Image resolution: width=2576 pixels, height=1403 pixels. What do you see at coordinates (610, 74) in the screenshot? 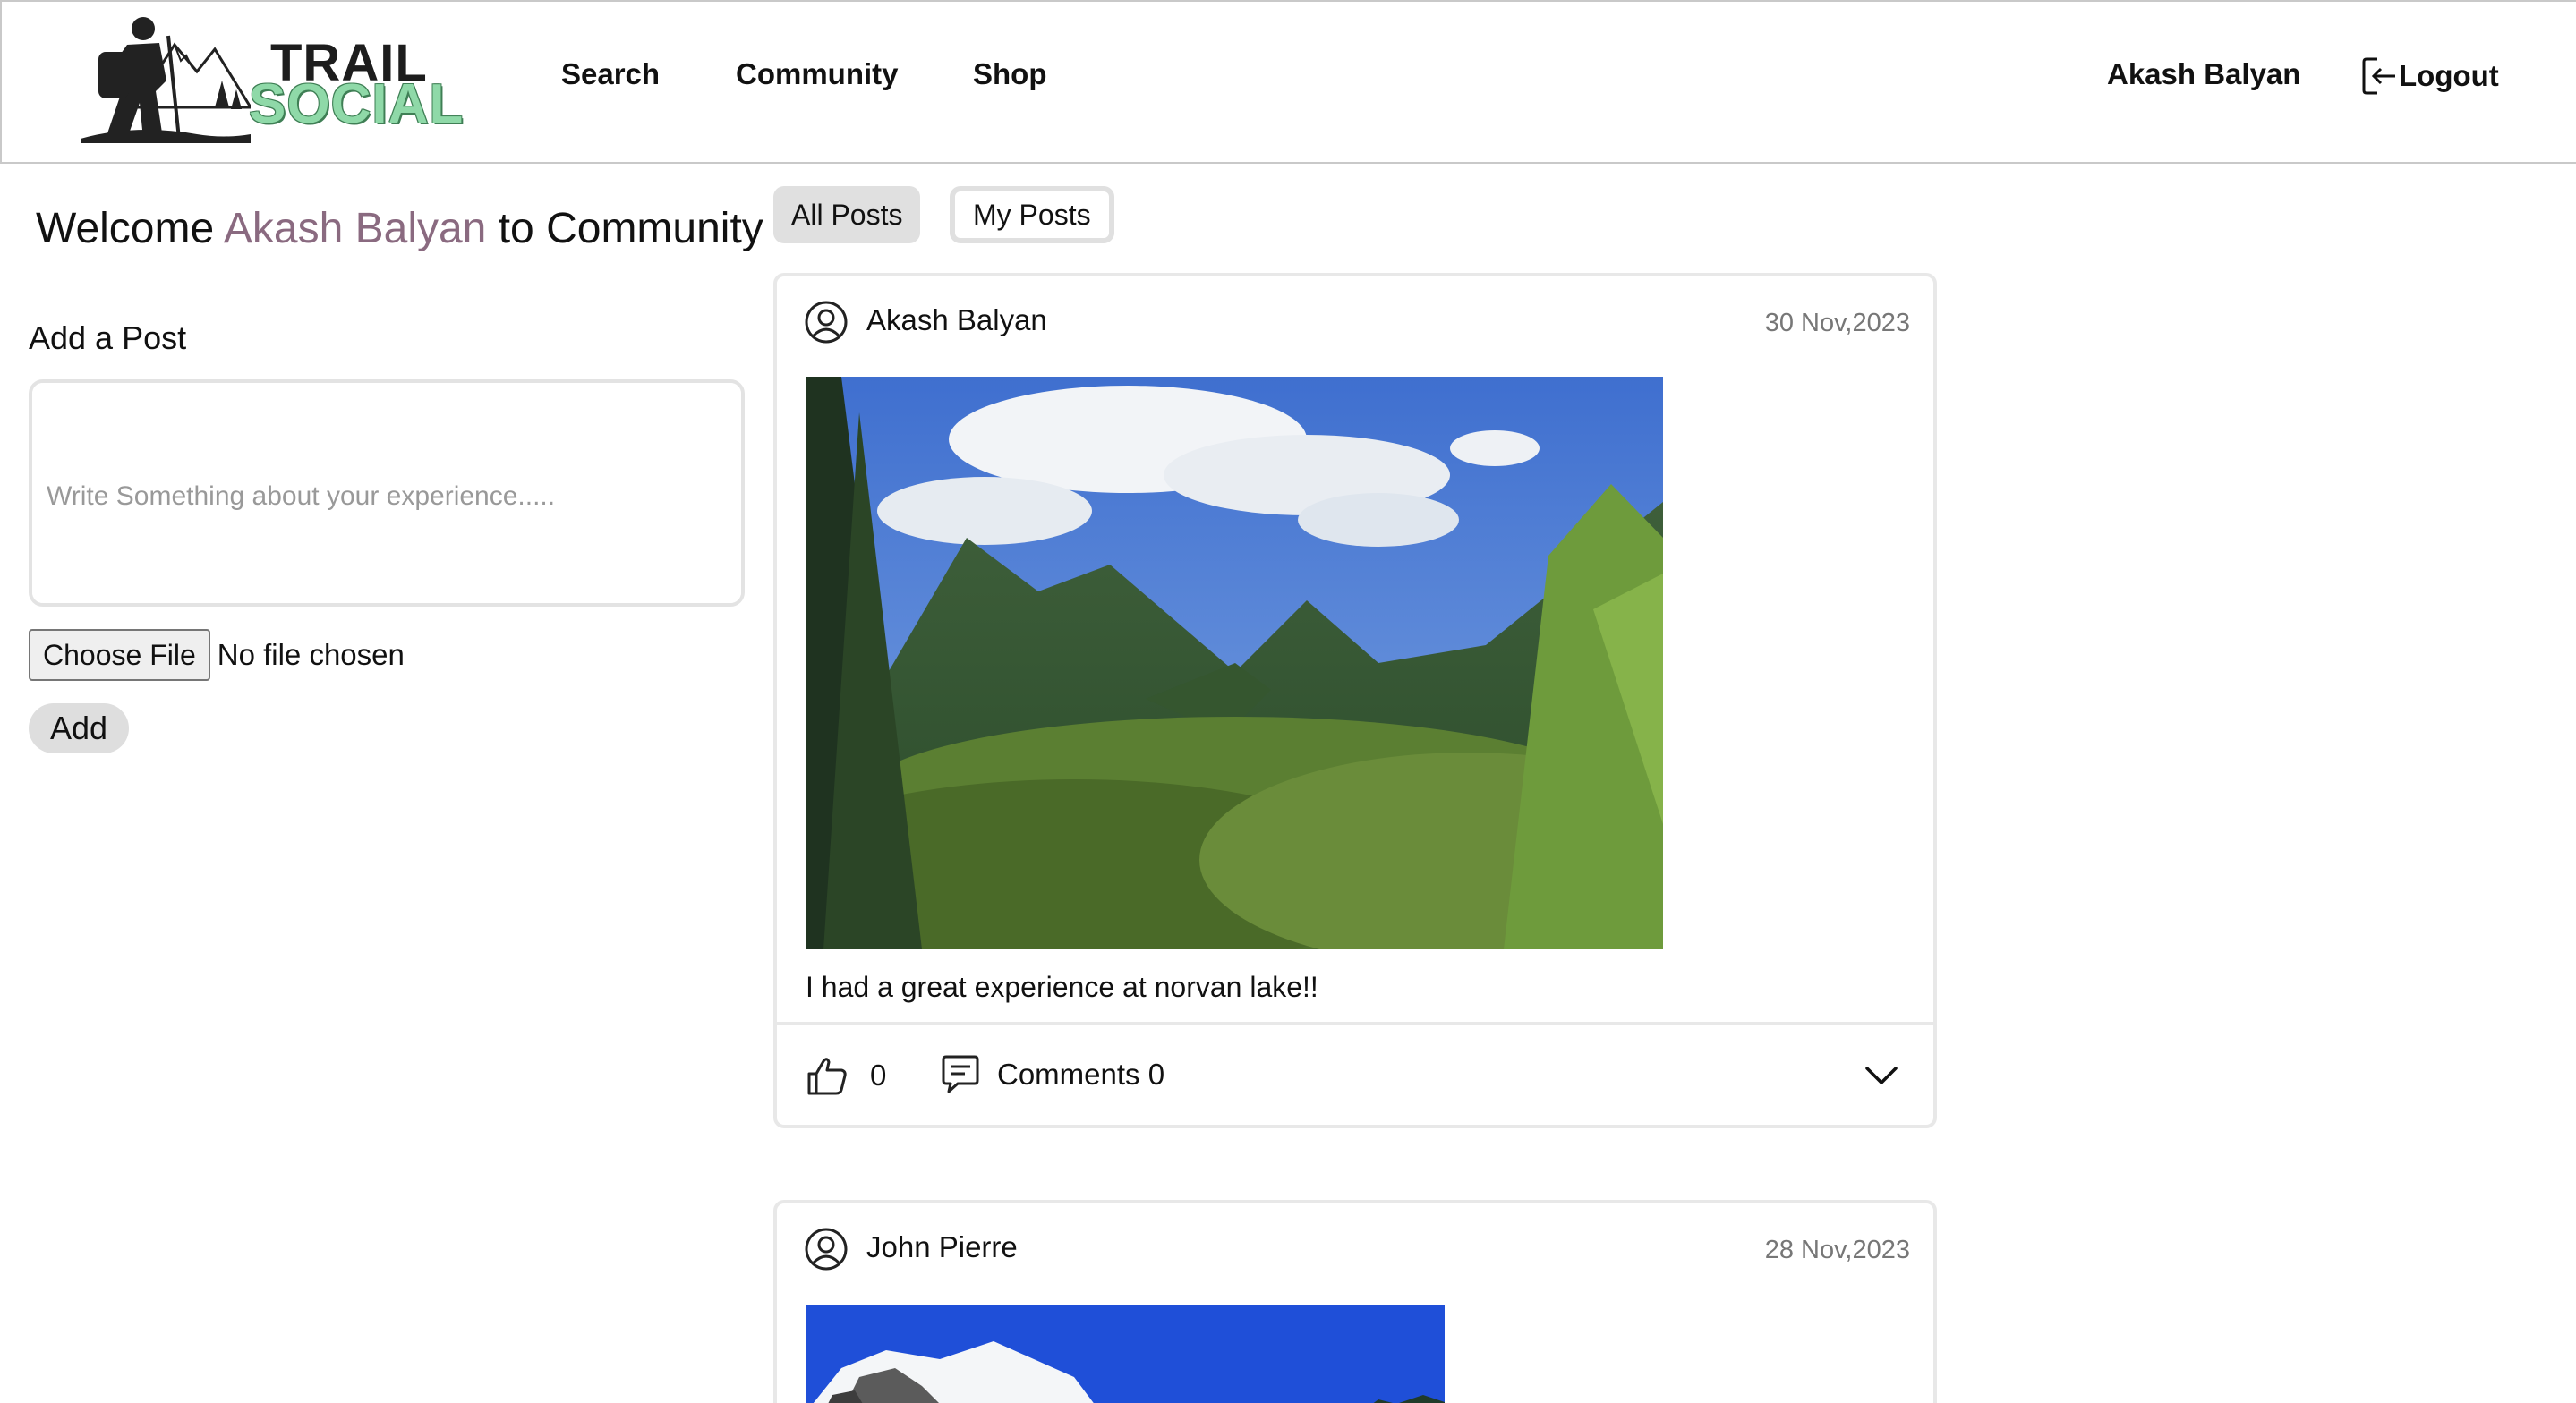
I see `nav-search-link: Search` at bounding box center [610, 74].